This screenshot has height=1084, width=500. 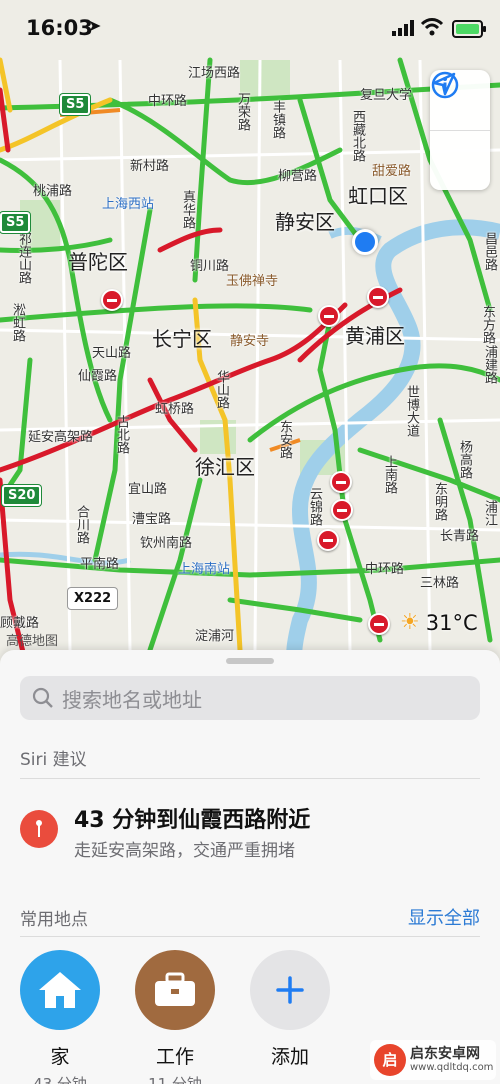 I want to click on road-label: 东方路, so click(x=487, y=324).